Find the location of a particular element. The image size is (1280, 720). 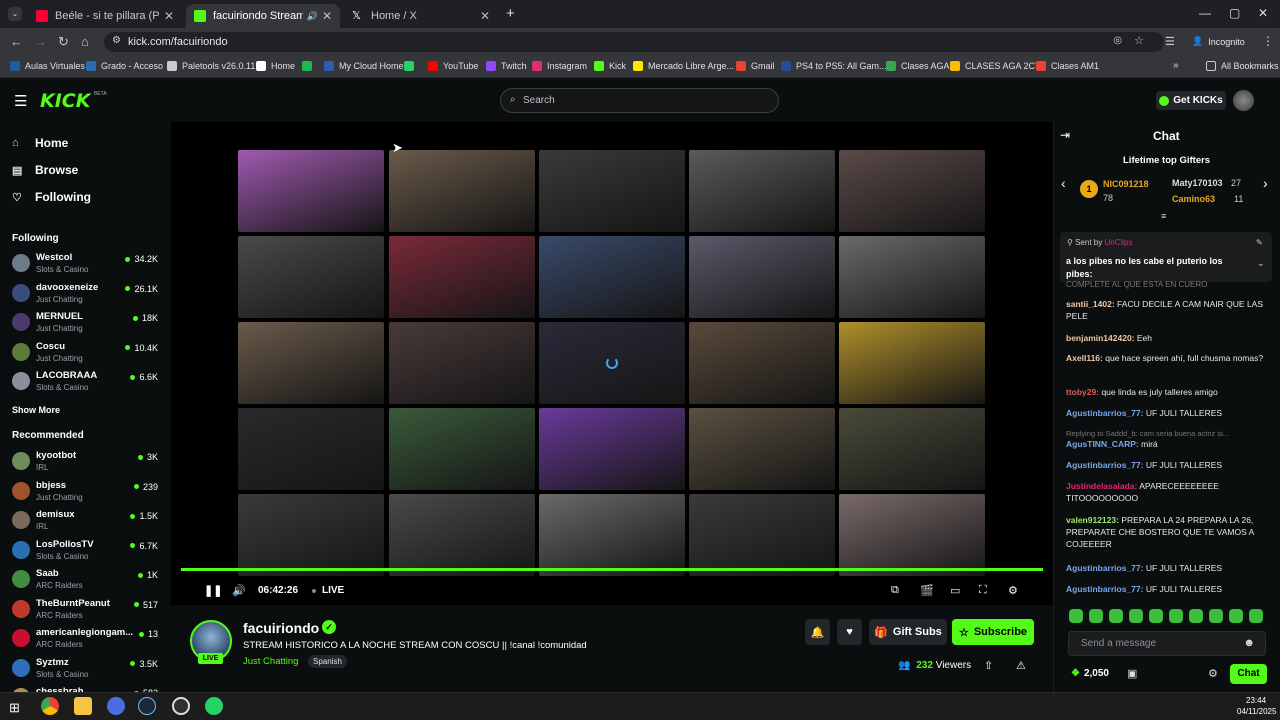

sidebar-item-home: ⌂ Home is located at coordinates (40, 143).